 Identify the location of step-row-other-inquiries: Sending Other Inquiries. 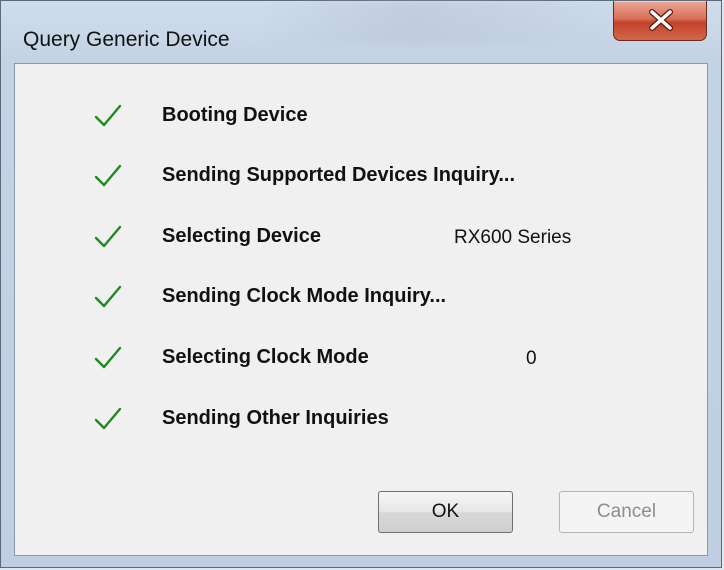
(361, 421).